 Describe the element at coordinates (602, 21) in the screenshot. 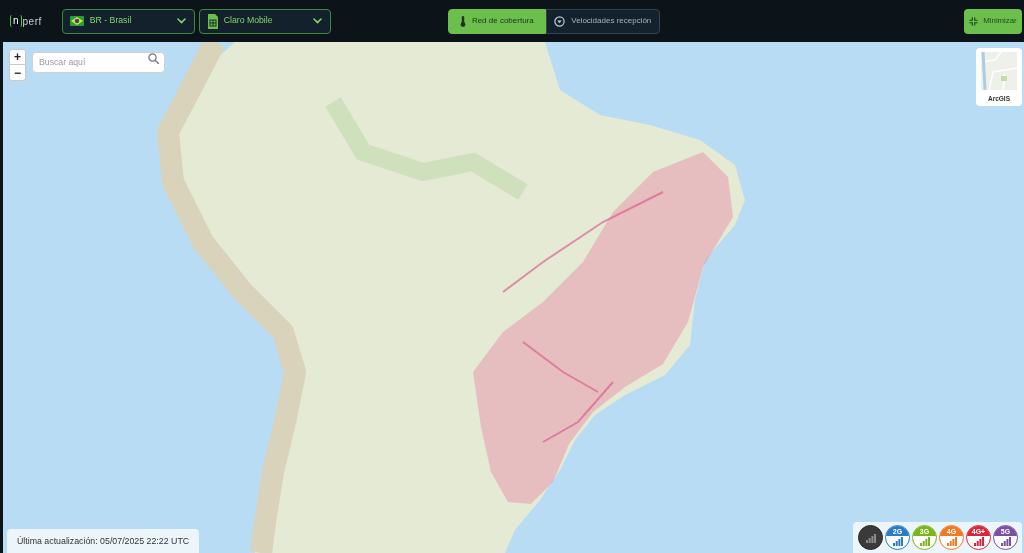

I see `view-tab: Velocidades recepción` at that location.